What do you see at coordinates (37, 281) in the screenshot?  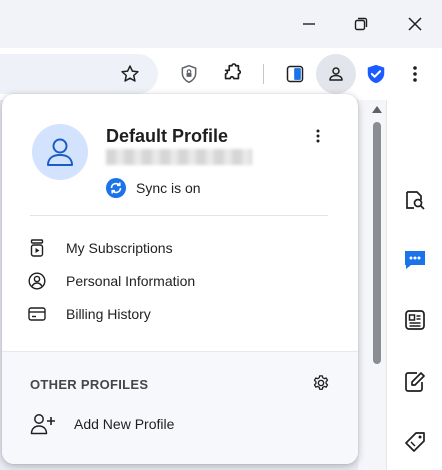 I see `person-circle-icon` at bounding box center [37, 281].